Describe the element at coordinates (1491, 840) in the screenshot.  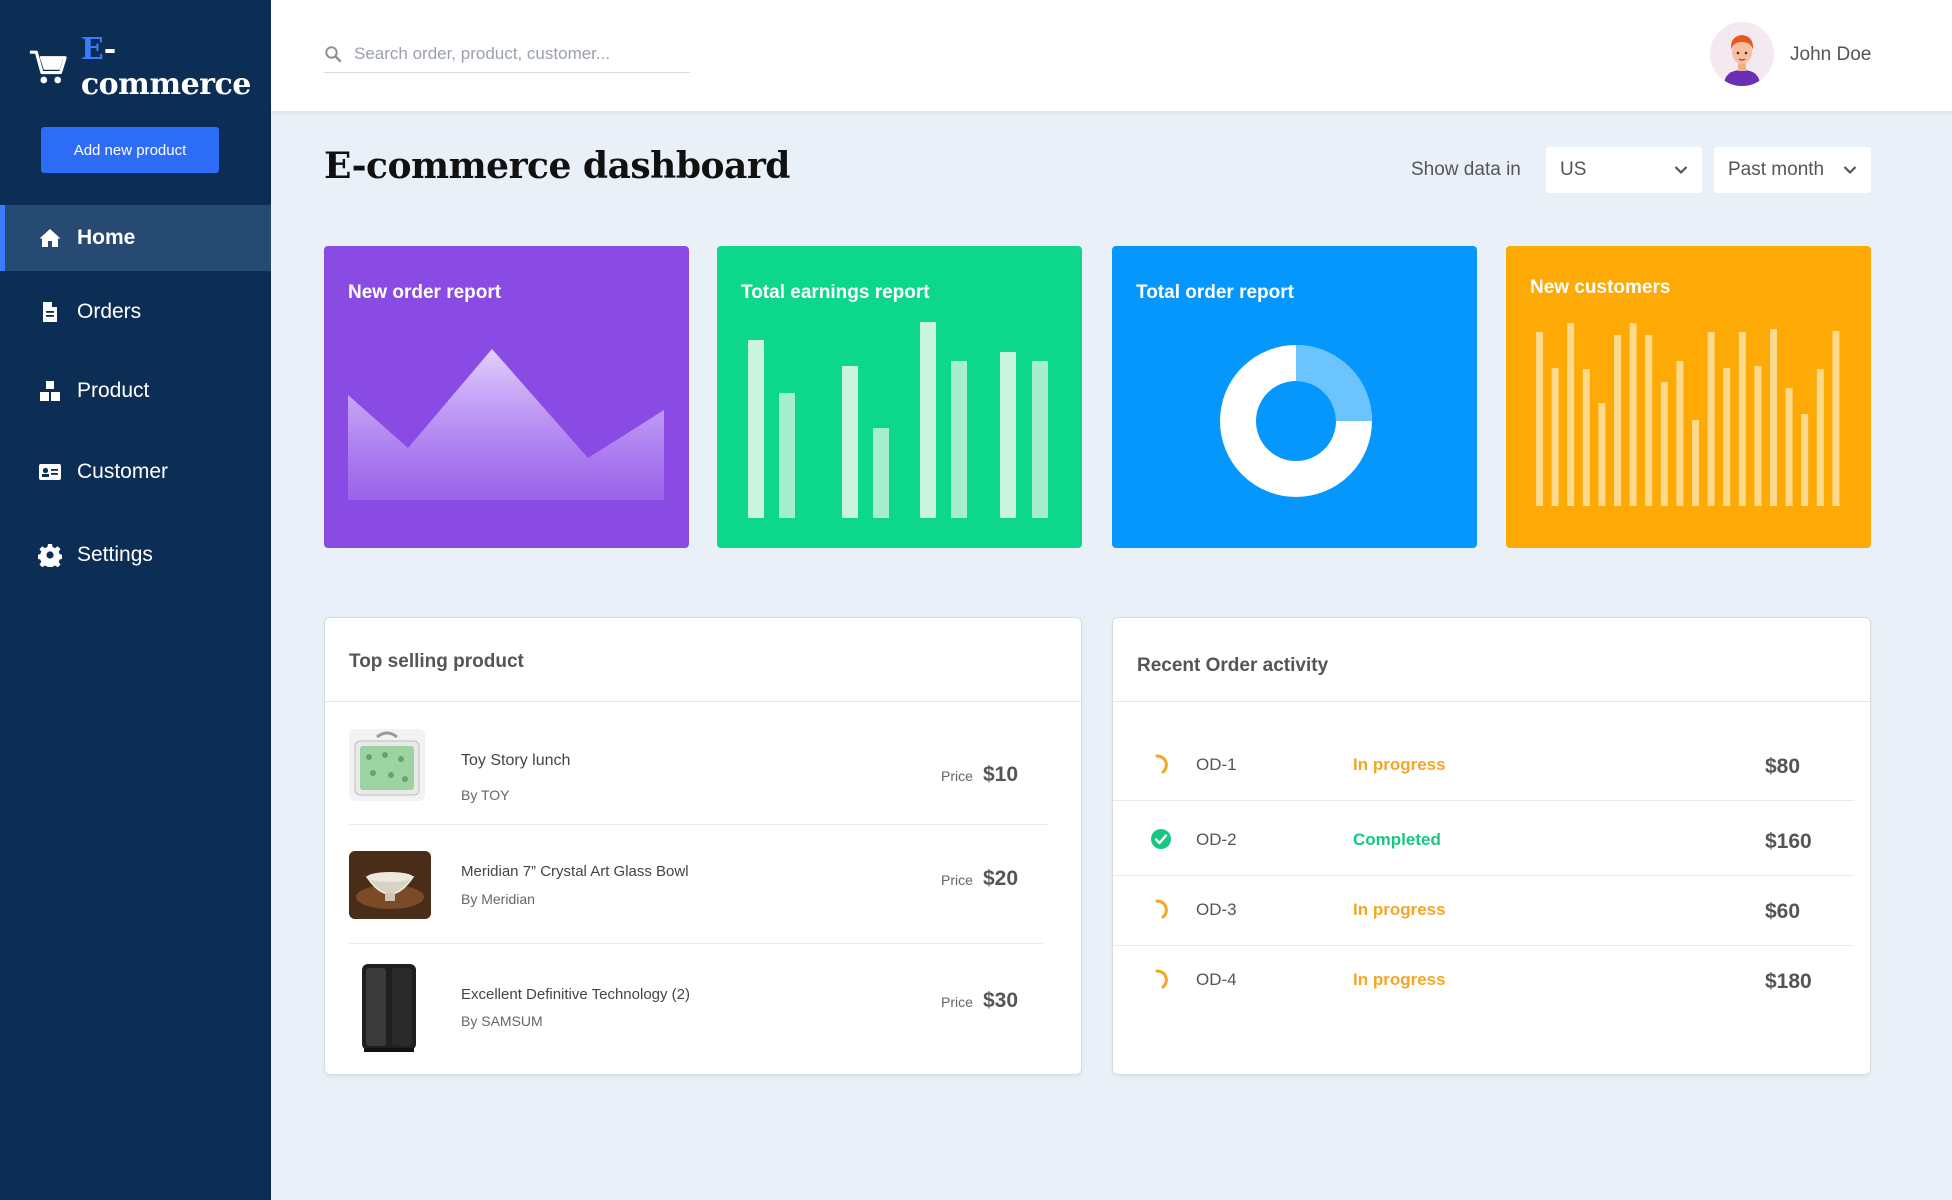
I see `order-row: OD-2 Completed $160` at that location.